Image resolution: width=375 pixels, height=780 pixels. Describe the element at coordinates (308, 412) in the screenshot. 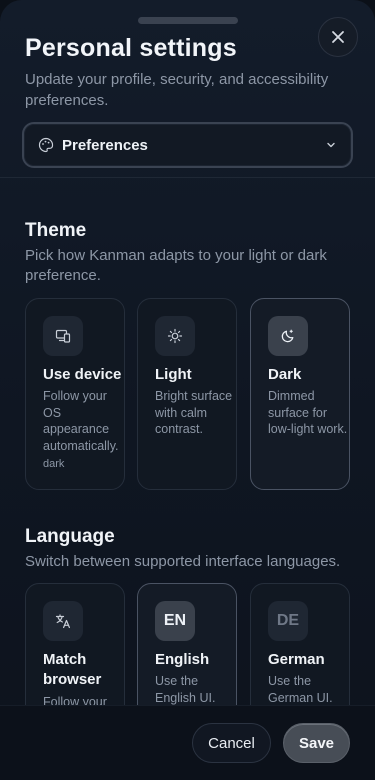

I see `option-description: Dimmed surface for low-light work.` at that location.